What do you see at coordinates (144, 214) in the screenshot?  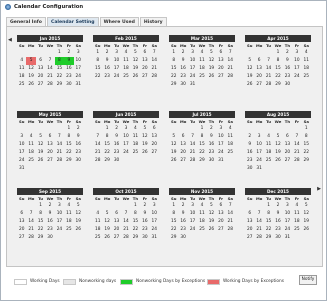 I see `day-cell: 9` at bounding box center [144, 214].